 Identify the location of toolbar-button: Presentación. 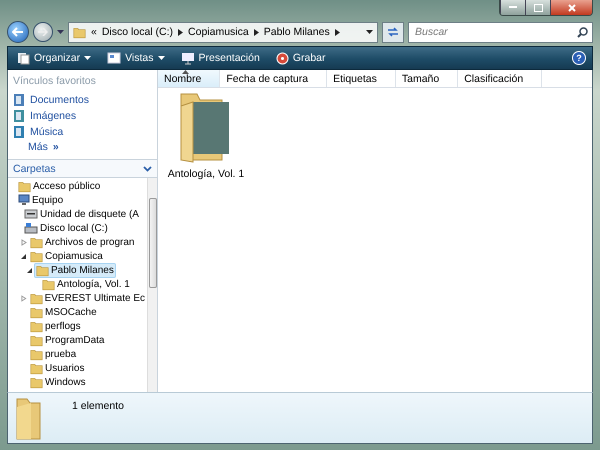
(220, 58).